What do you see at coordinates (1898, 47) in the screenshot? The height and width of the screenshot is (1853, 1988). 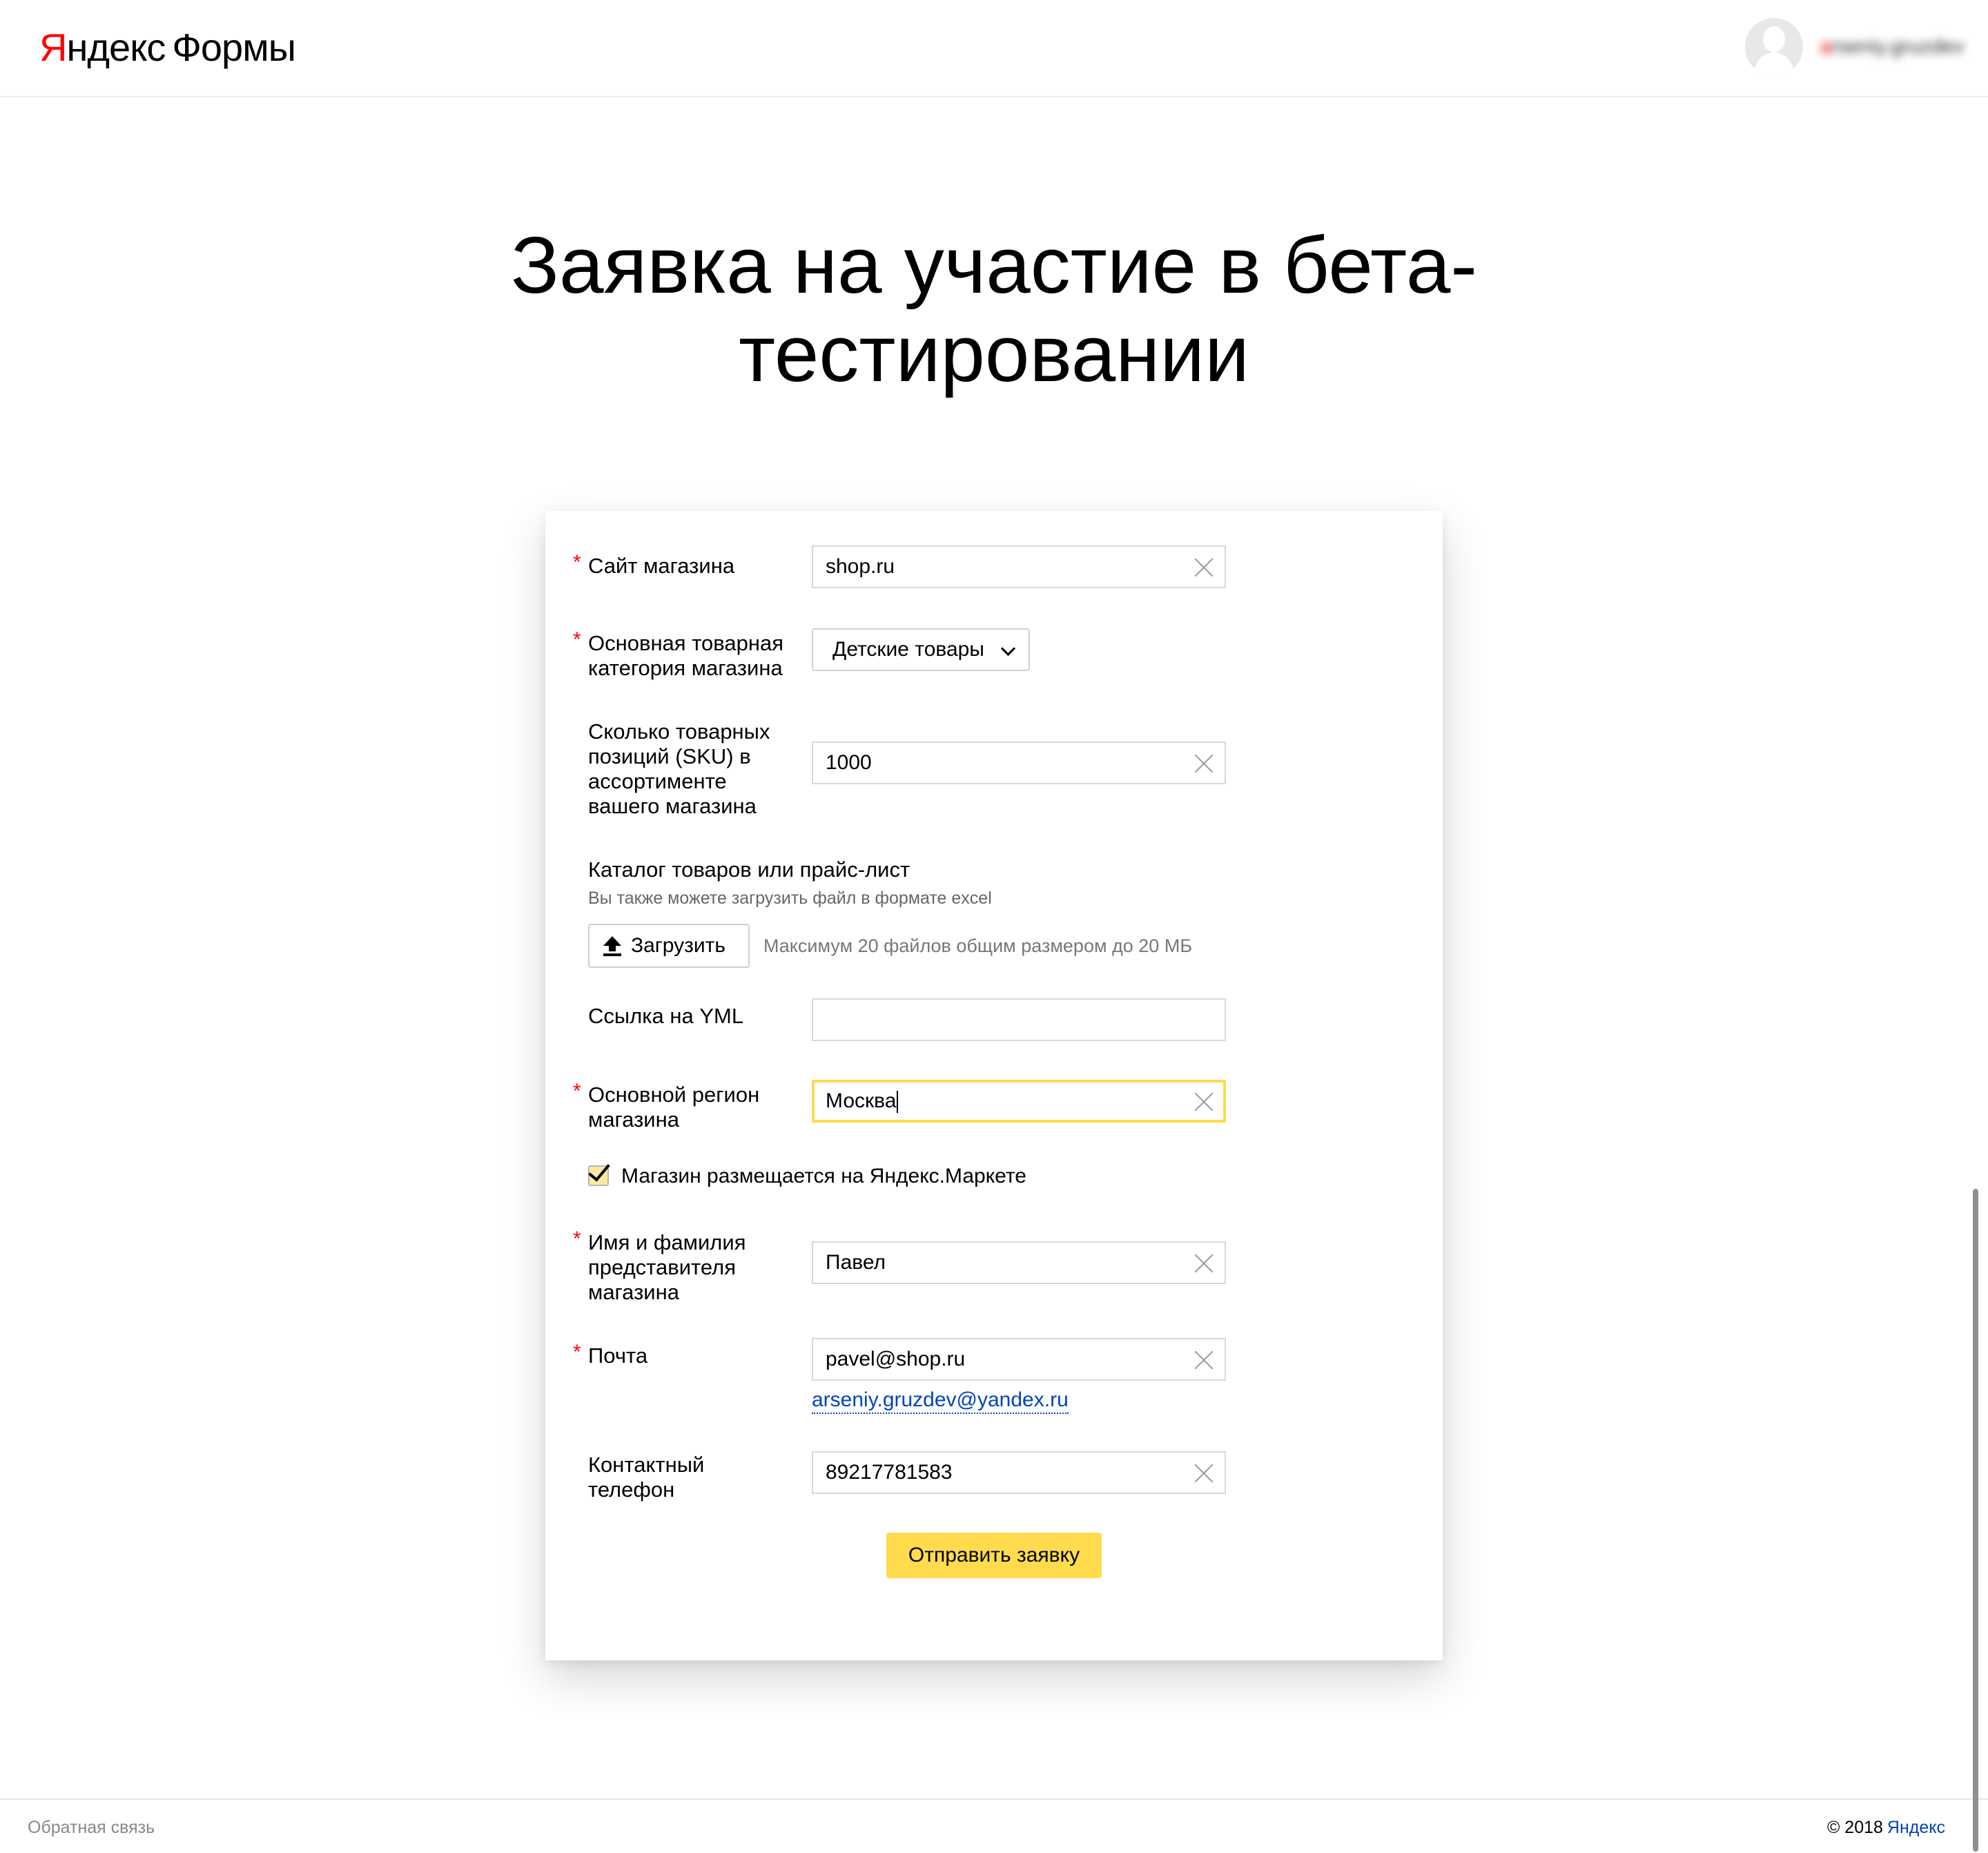 I see `username-text: rseniy.gruzdev` at bounding box center [1898, 47].